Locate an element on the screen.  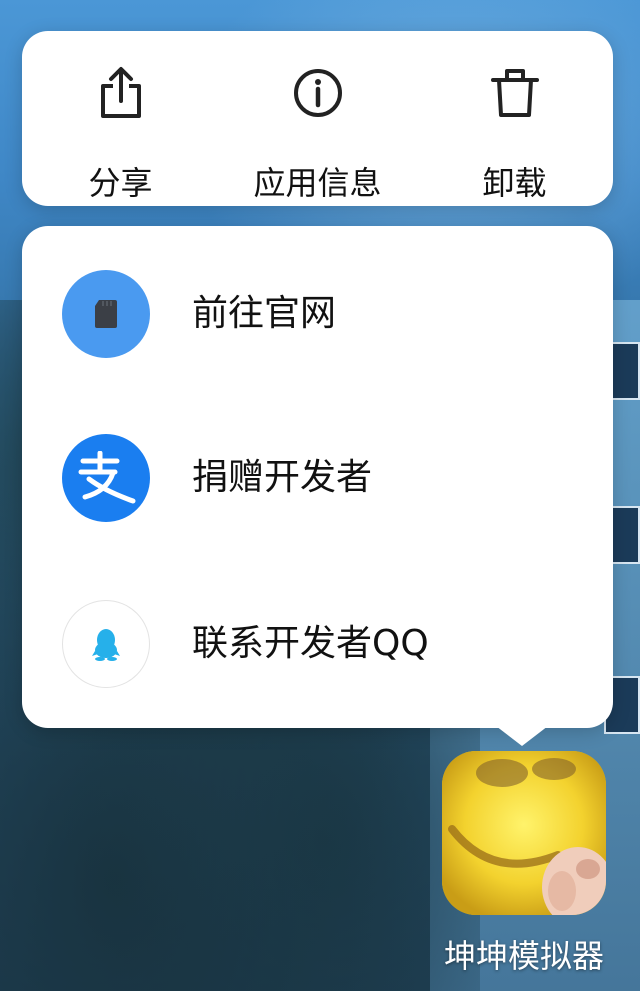
menu-item-website-label: 前往官网 is located at coordinates (264, 313).